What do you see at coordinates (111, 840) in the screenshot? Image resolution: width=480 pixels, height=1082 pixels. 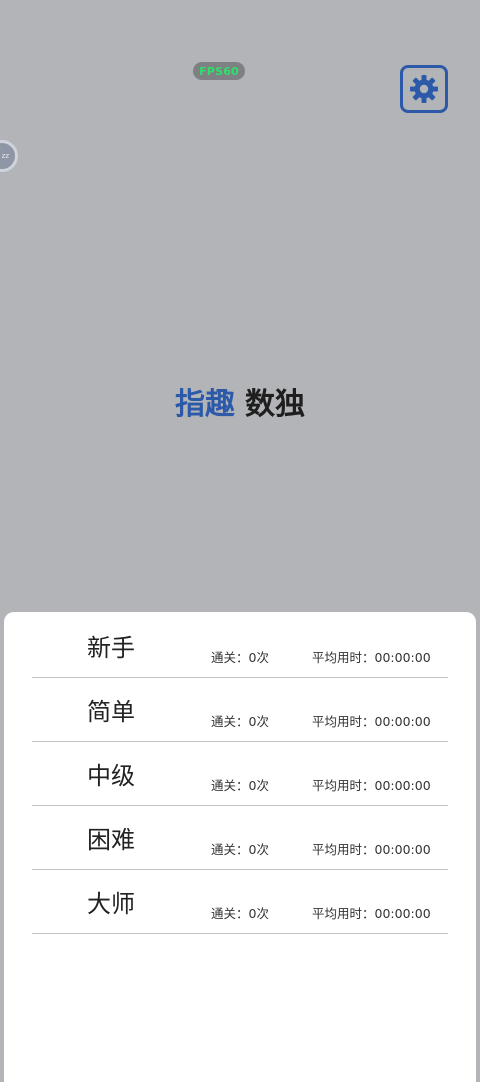 I see `level-name: 困难` at bounding box center [111, 840].